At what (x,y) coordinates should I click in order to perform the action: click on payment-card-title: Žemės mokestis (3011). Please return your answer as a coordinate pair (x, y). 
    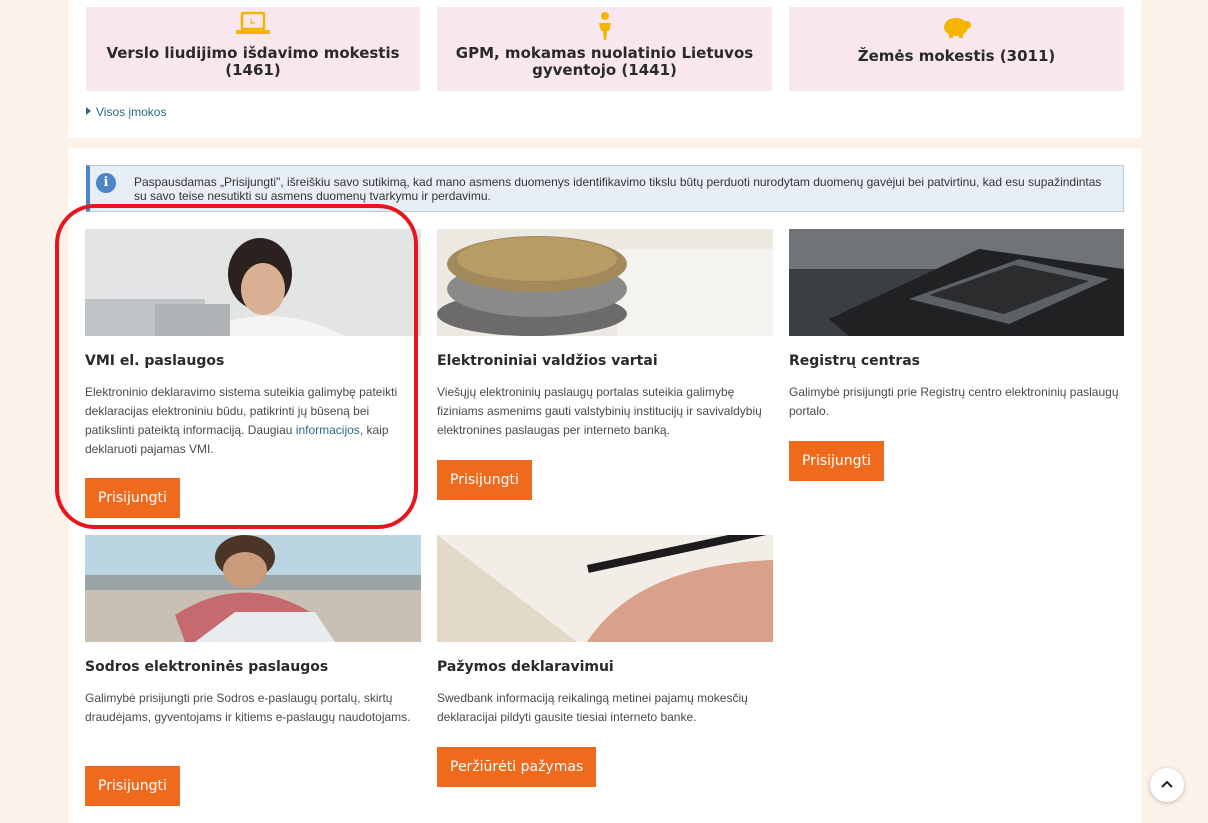
    Looking at the image, I should click on (956, 56).